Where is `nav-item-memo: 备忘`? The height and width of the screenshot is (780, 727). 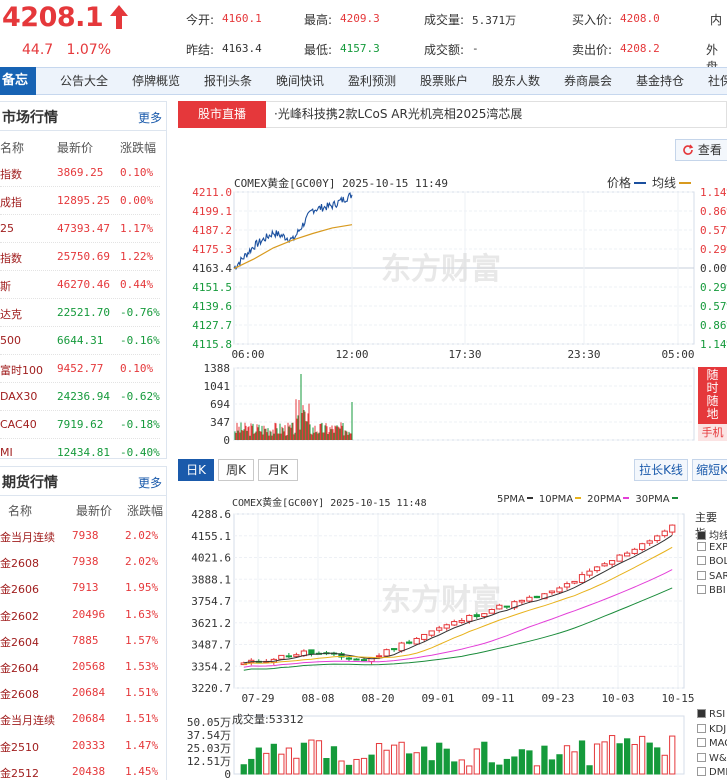
nav-item-memo: 备忘 is located at coordinates (18, 81).